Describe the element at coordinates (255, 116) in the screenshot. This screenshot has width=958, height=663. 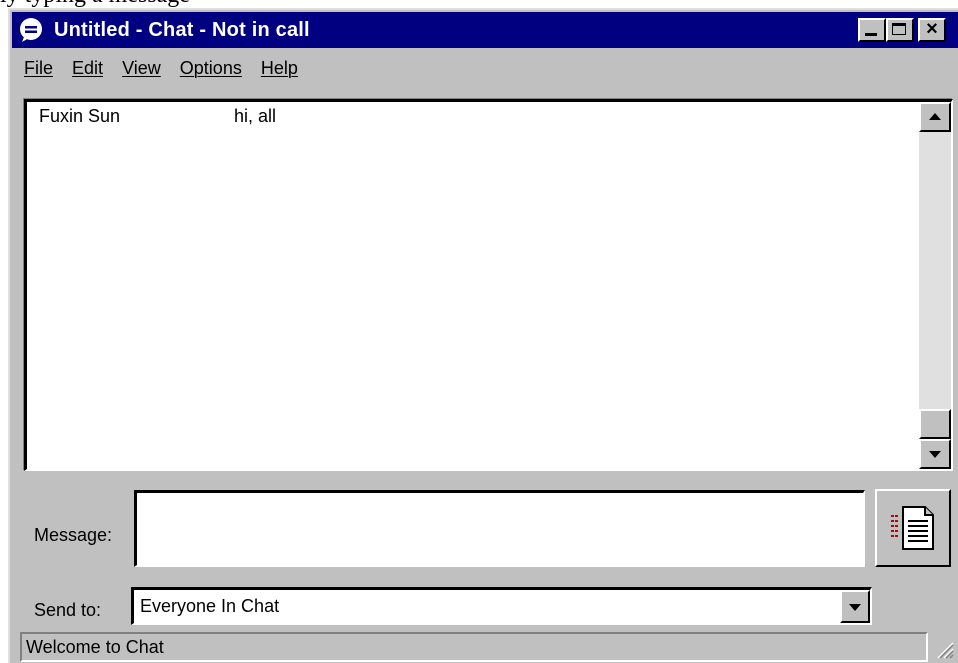
I see `chat-message-text: hi, all` at that location.